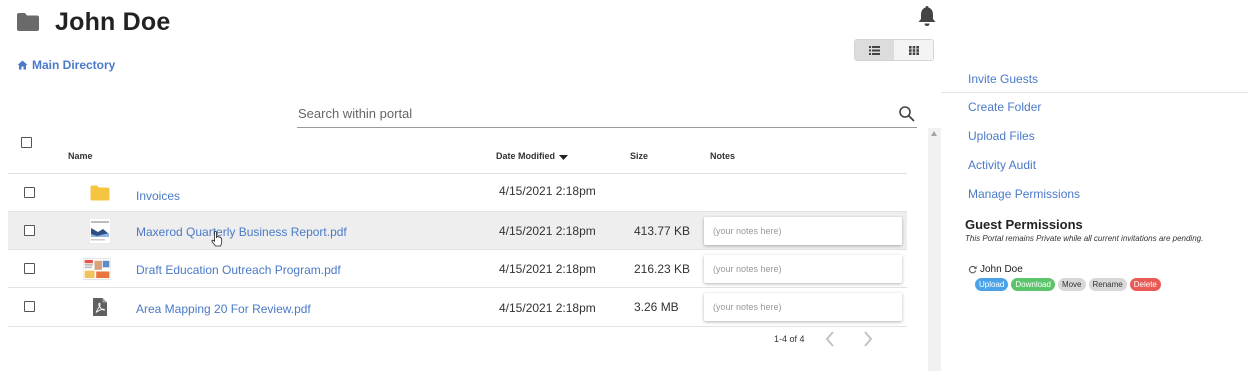 This screenshot has height=371, width=1248. Describe the element at coordinates (934, 249) in the screenshot. I see `scrollbar` at that location.